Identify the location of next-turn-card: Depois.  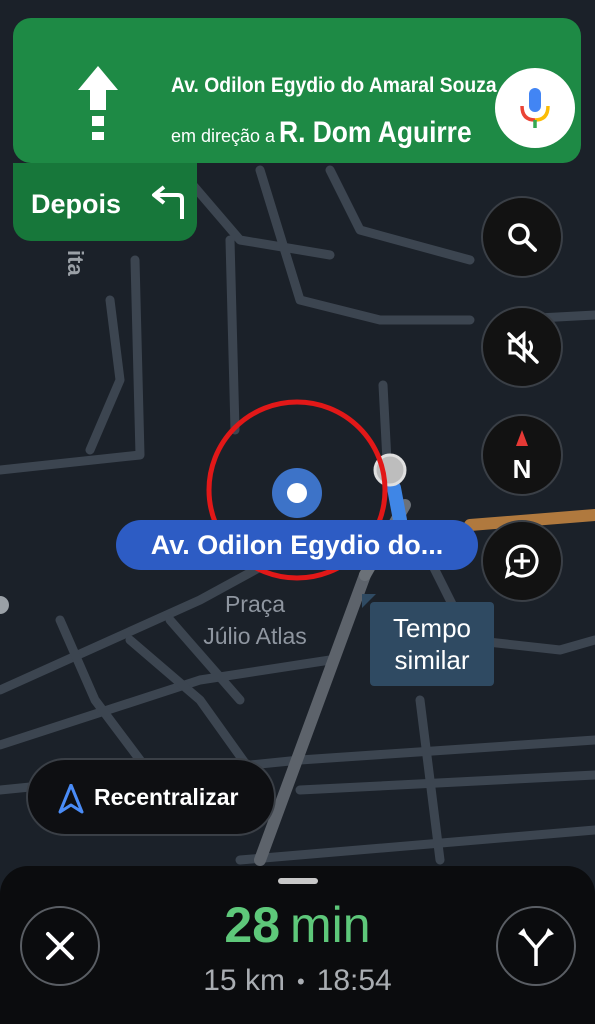
(105, 202).